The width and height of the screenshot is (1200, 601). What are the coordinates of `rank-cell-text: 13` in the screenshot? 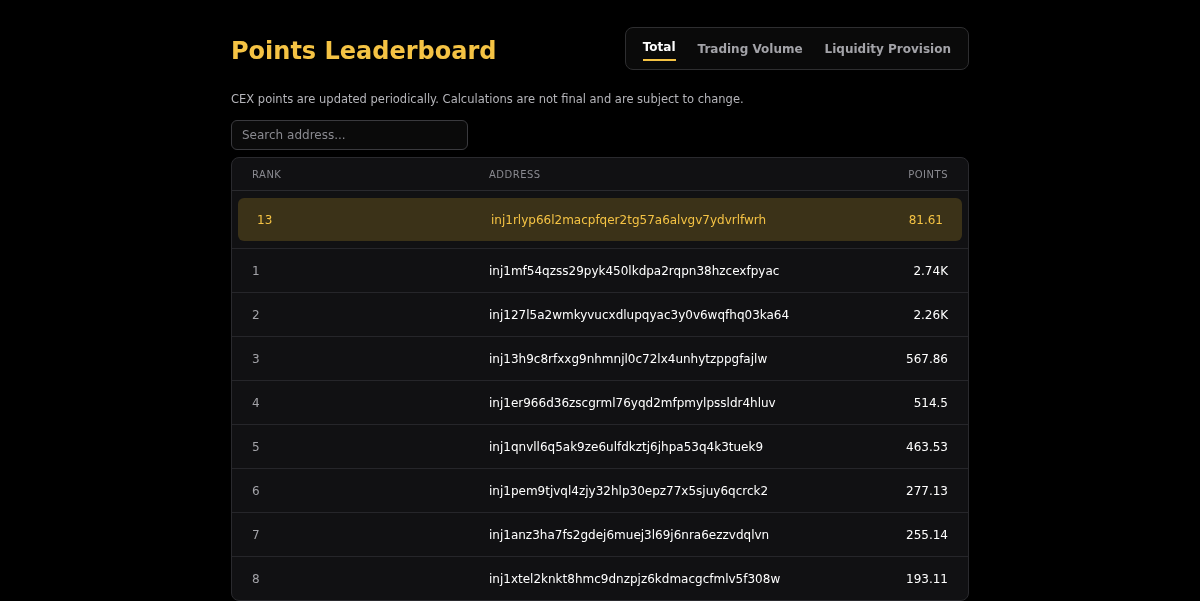 It's located at (265, 220).